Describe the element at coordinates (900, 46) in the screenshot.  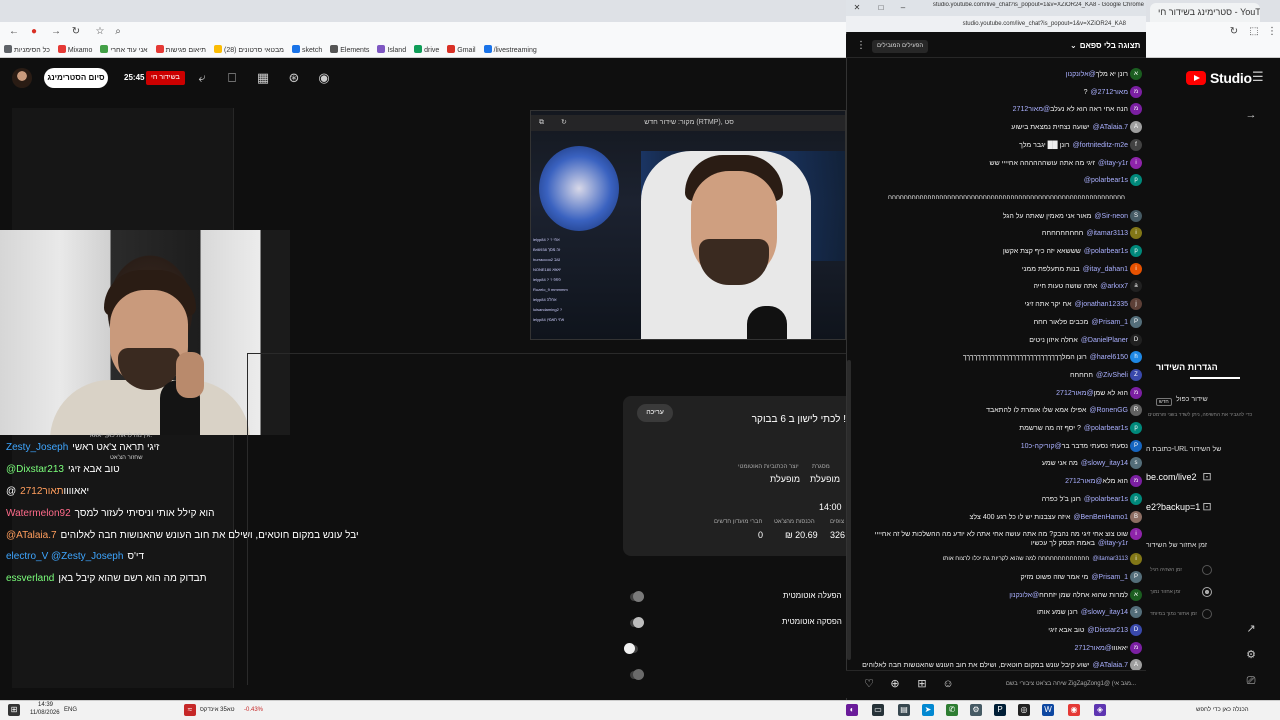
I see `top-fans-badge: הפעילים המובילים` at that location.